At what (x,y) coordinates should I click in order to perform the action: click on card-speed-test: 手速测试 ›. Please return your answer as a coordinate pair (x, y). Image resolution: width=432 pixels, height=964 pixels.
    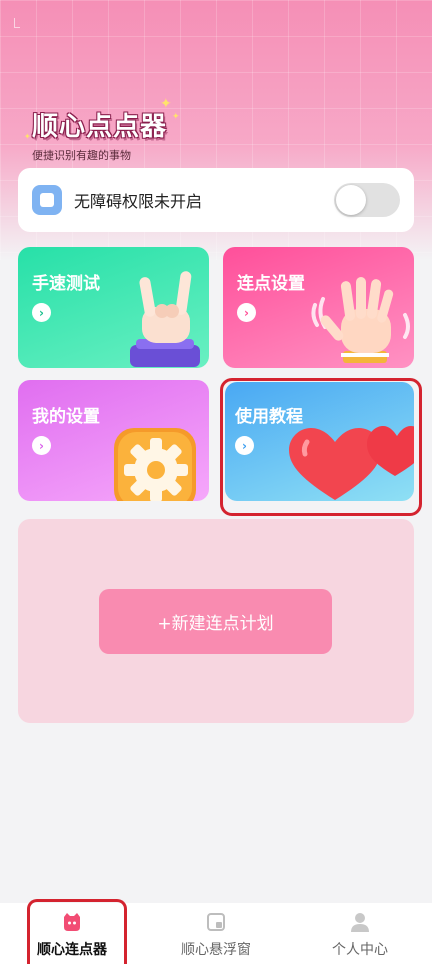
    Looking at the image, I should click on (113, 307).